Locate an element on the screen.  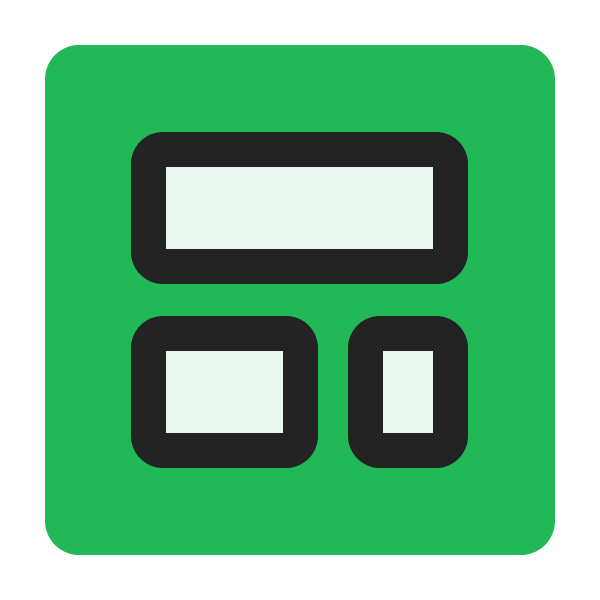
layout-panel-top is located at coordinates (299, 208).